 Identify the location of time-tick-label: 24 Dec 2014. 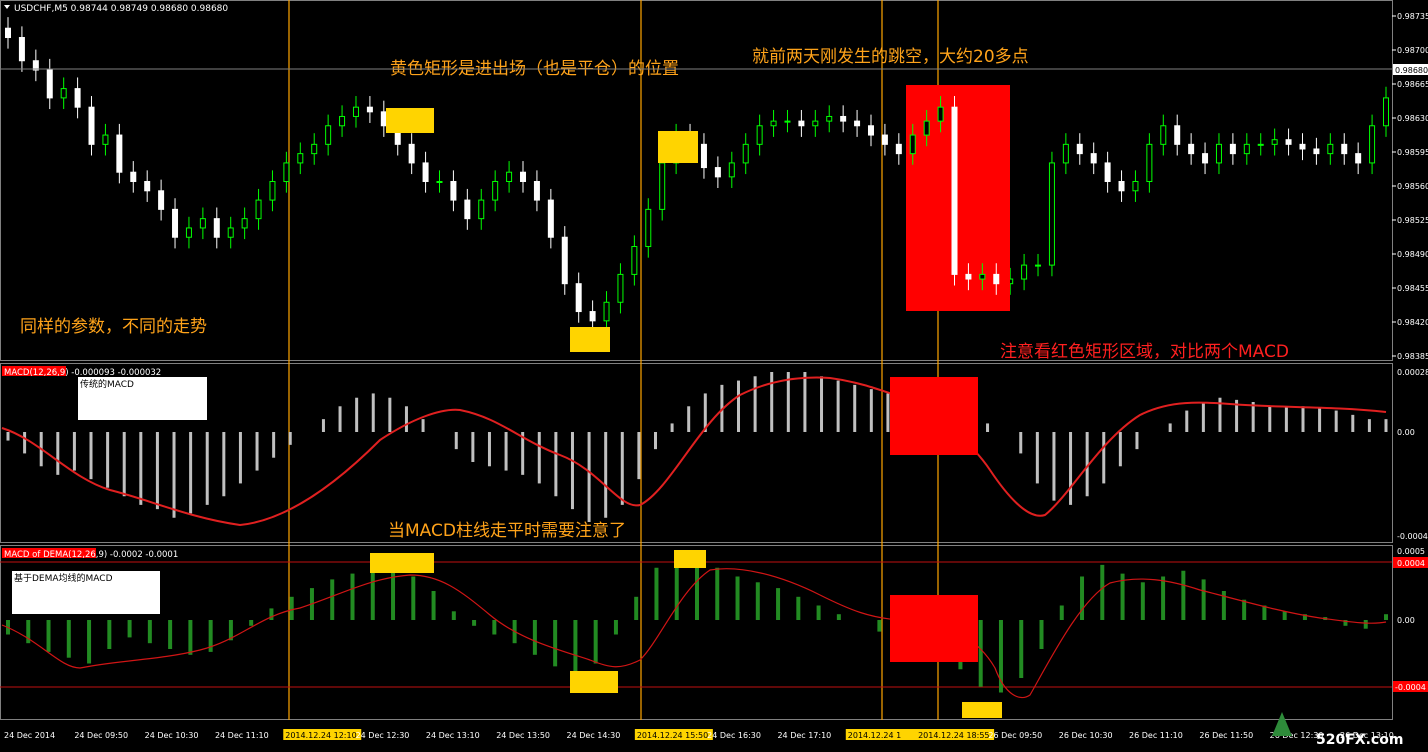
(29, 735).